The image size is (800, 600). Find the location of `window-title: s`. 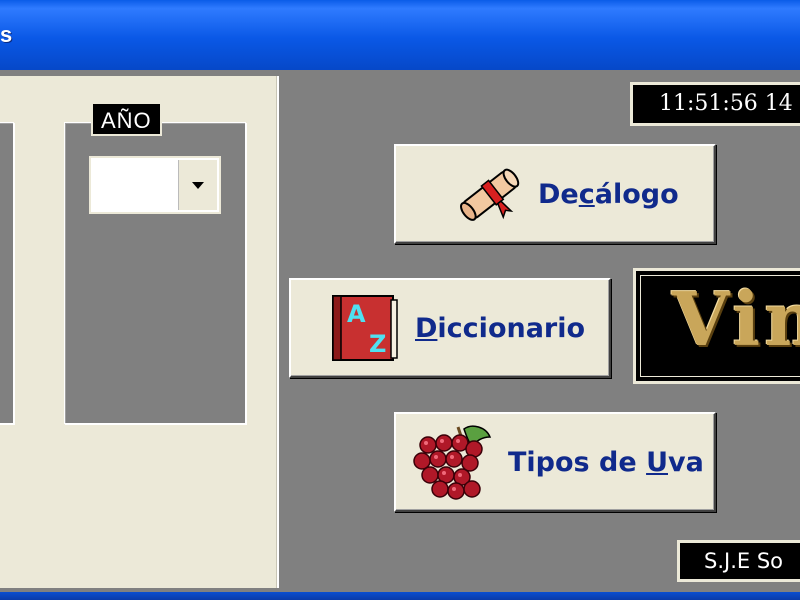

window-title: s is located at coordinates (6, 34).